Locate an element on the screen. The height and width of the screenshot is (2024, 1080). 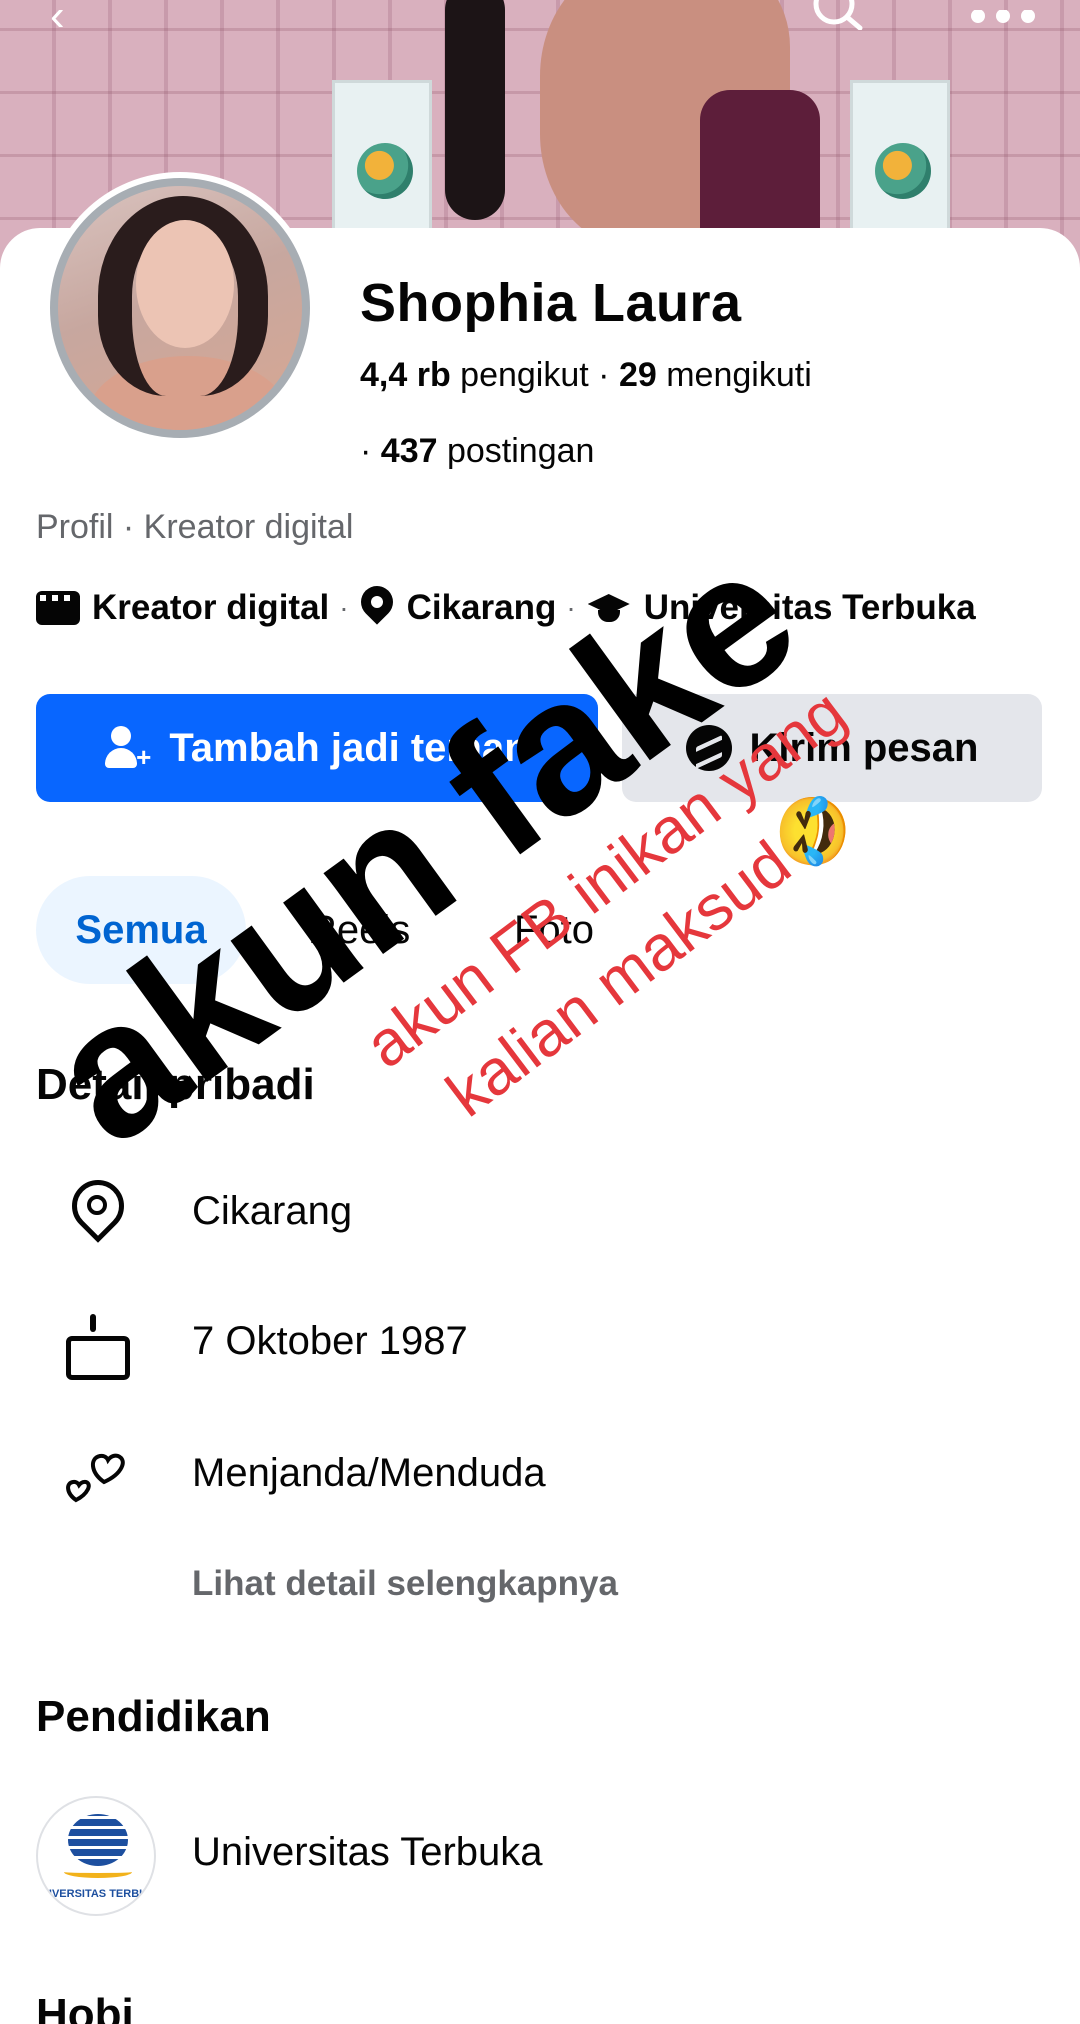
intro-creator: Kreator digital is located at coordinates (211, 607).